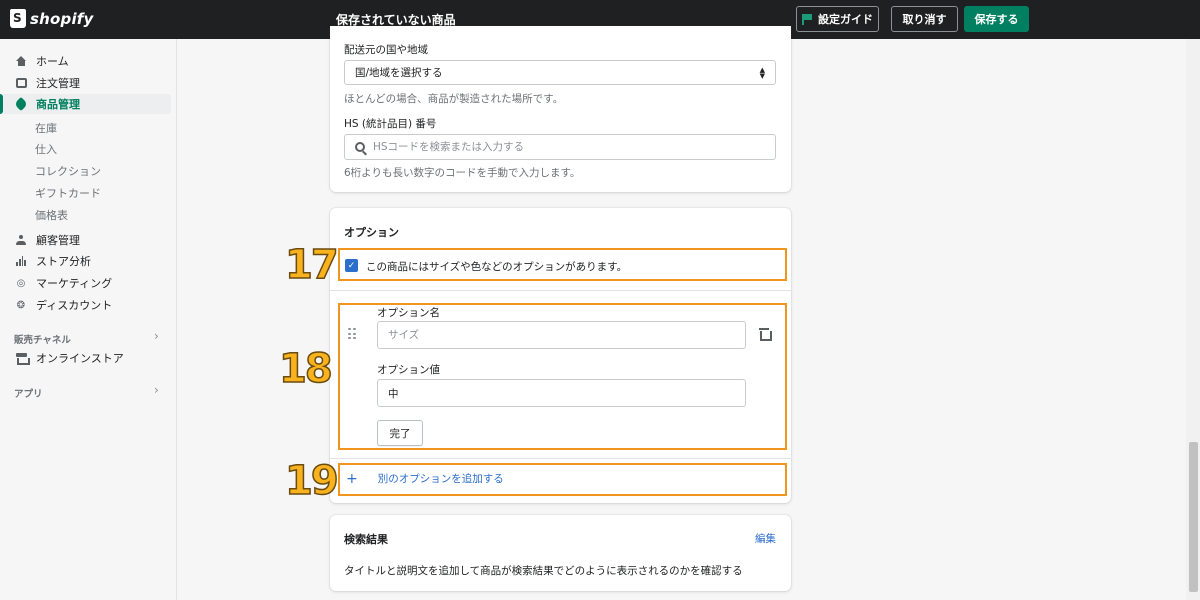 The image size is (1200, 600). What do you see at coordinates (21, 104) in the screenshot?
I see `tag-icon` at bounding box center [21, 104].